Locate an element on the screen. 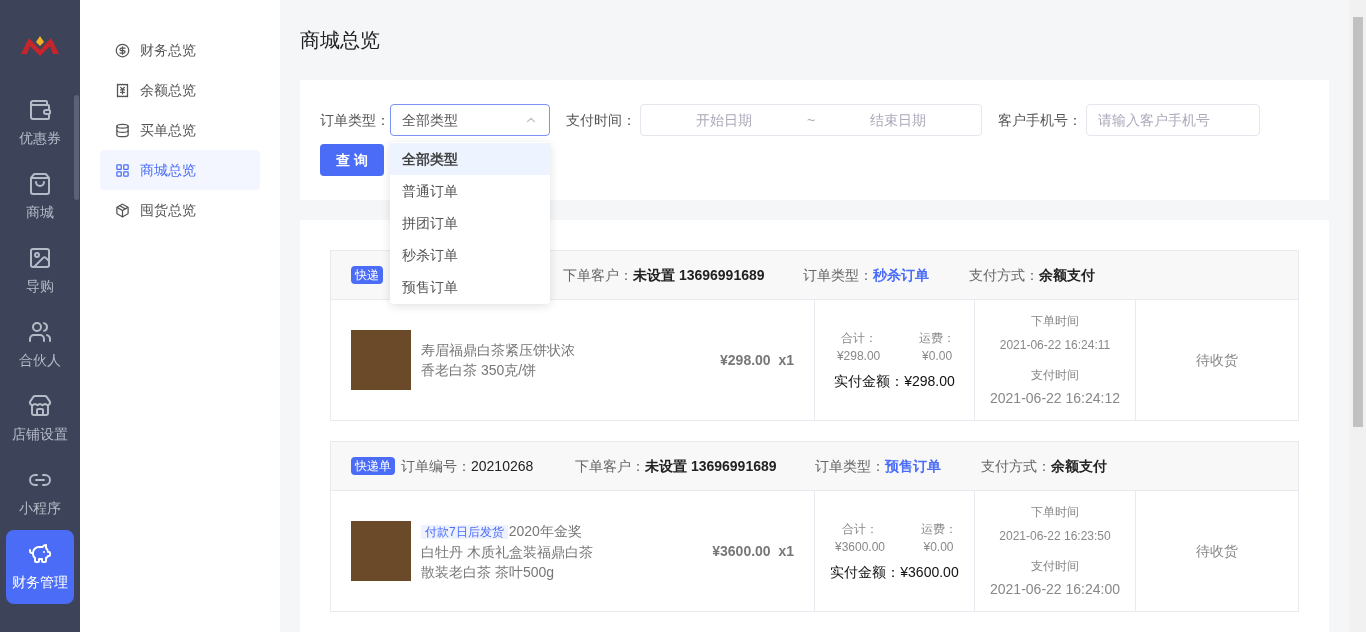  order-time: 2021-06-22 16:24:11 is located at coordinates (1055, 345).